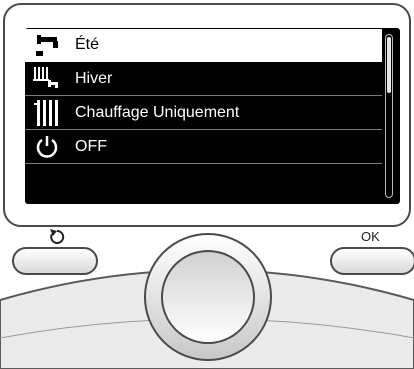 This screenshot has height=369, width=414. What do you see at coordinates (55, 261) in the screenshot?
I see `back-button` at bounding box center [55, 261].